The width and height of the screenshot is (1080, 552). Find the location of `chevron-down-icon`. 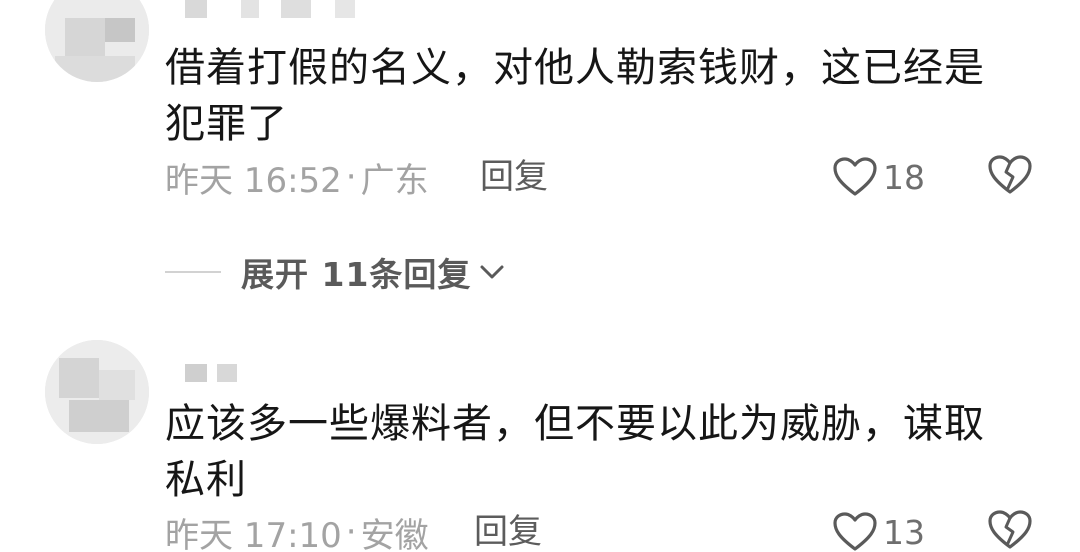

chevron-down-icon is located at coordinates (492, 272).